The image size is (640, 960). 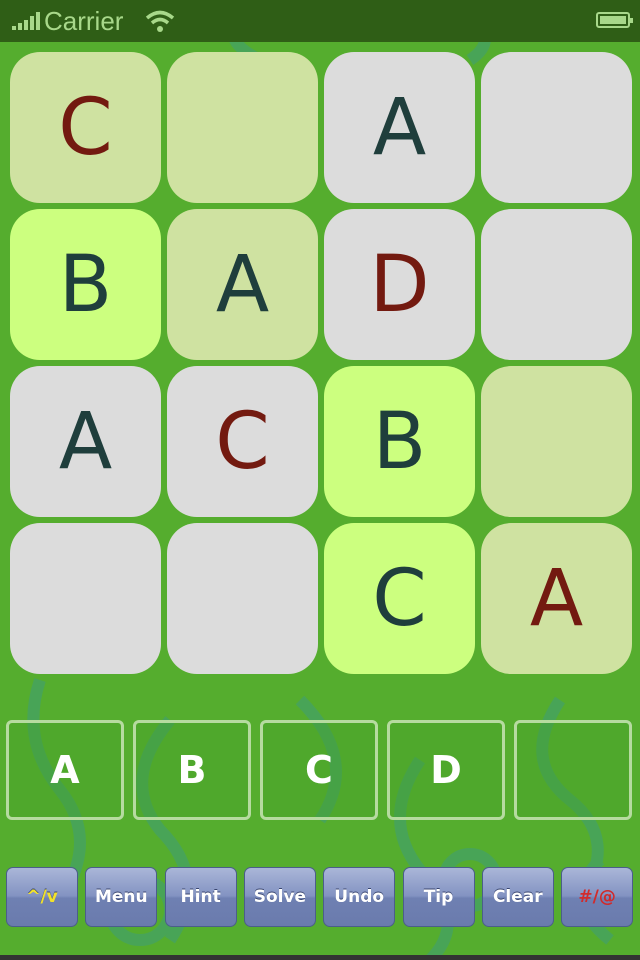 I want to click on grid-cell-r4-c4: A, so click(x=556, y=598).